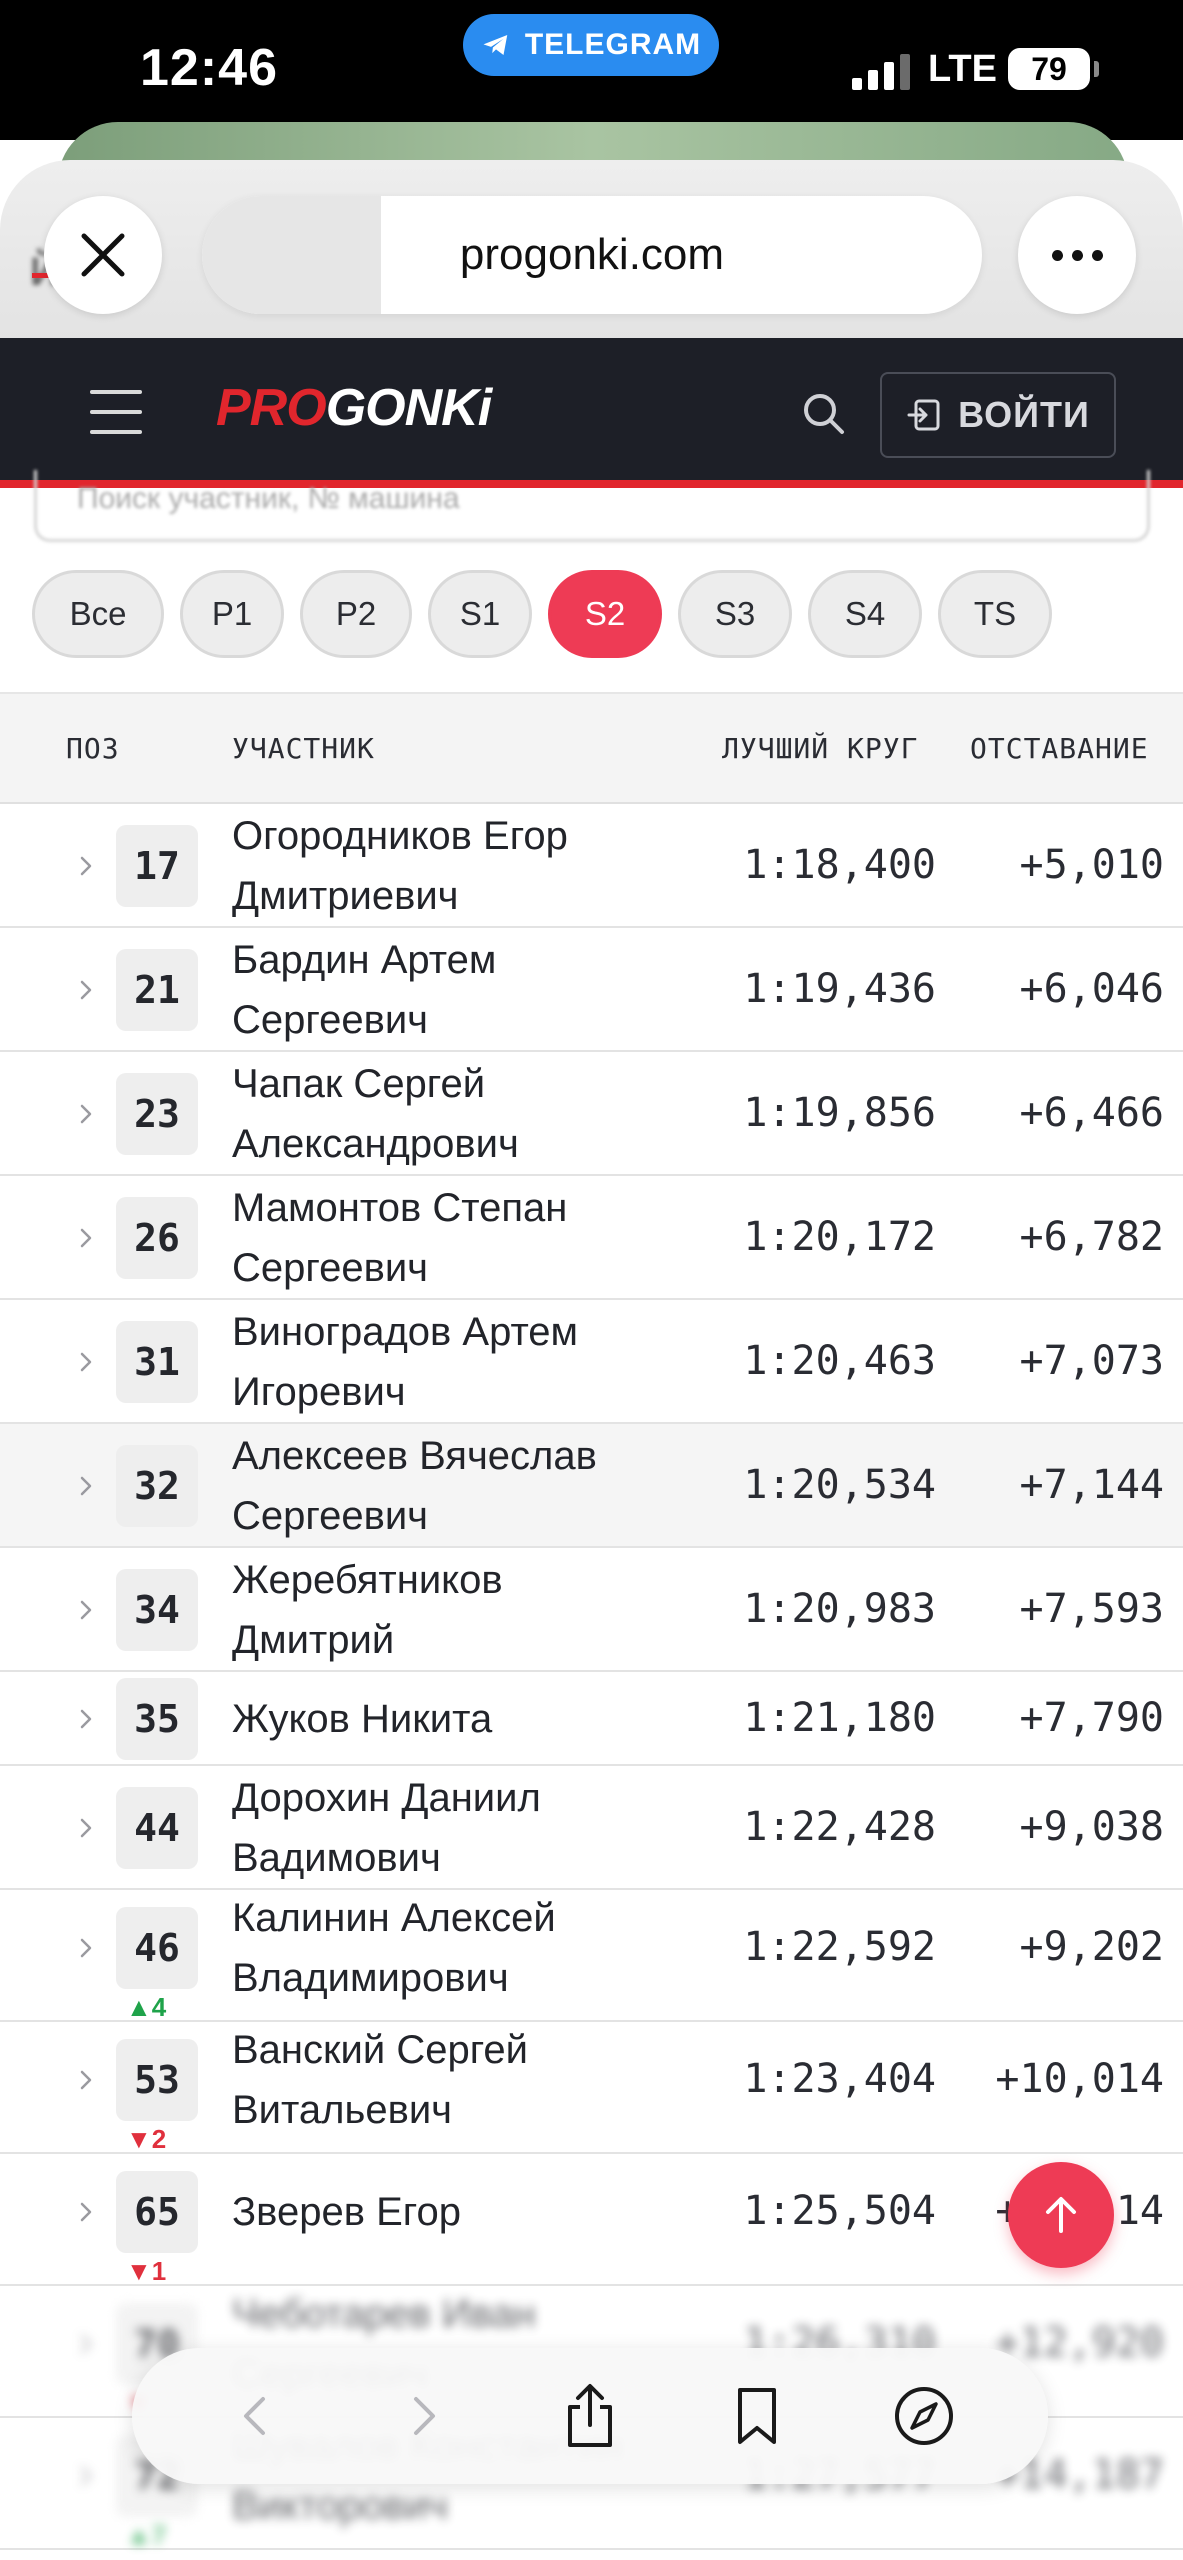 The width and height of the screenshot is (1183, 2560). What do you see at coordinates (839, 2079) in the screenshot?
I see `best-lap-time: 1:23,404` at bounding box center [839, 2079].